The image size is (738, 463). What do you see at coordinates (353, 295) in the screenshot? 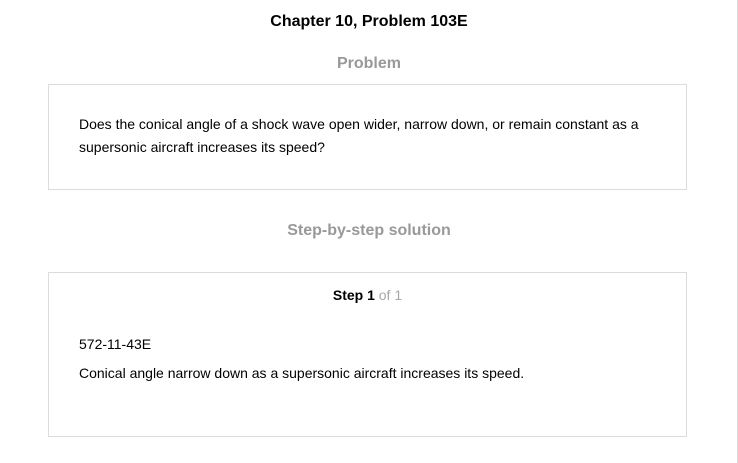
I see `step-label: Step 1` at bounding box center [353, 295].